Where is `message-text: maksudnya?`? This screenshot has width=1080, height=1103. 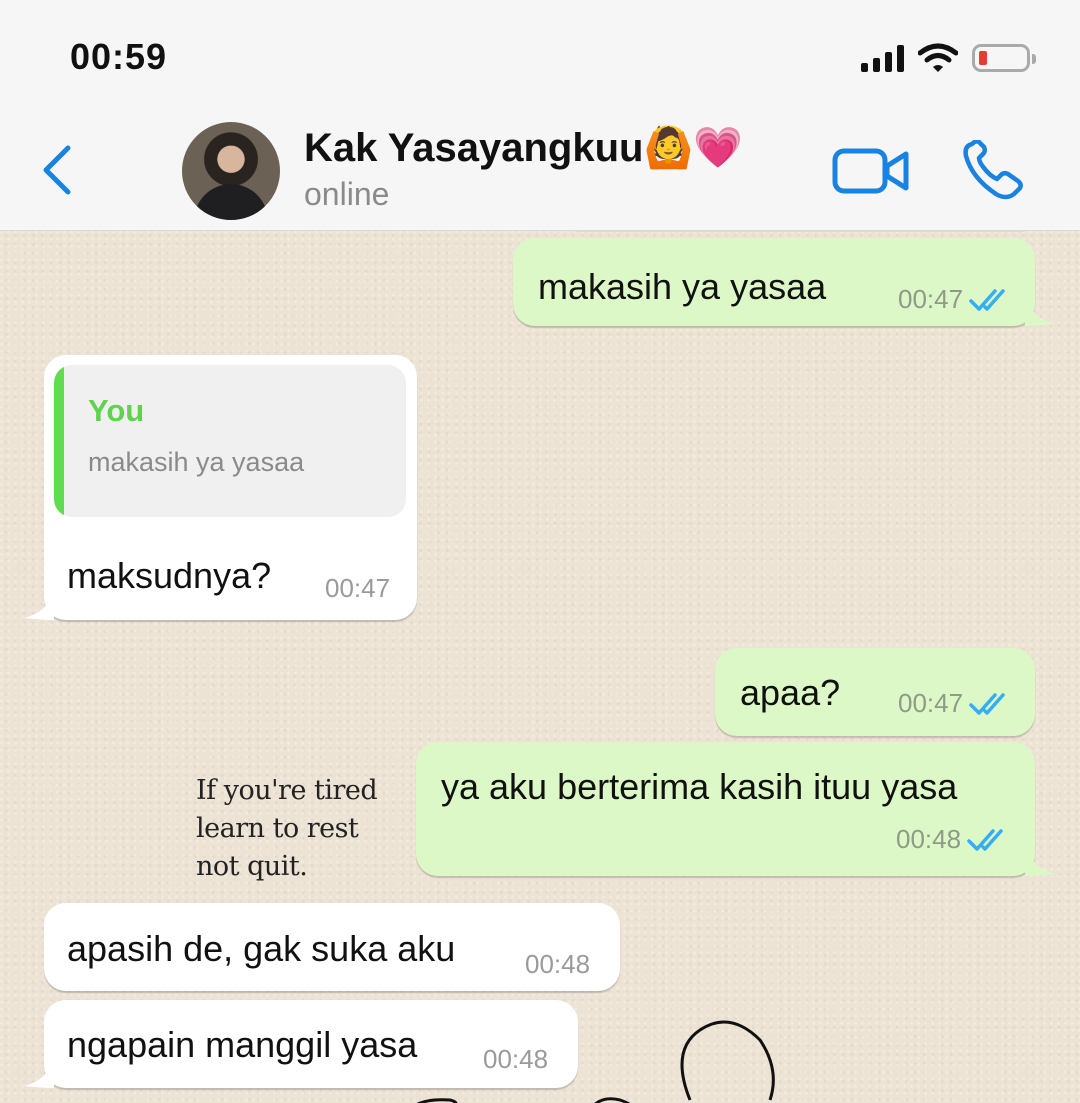 message-text: maksudnya? is located at coordinates (169, 575).